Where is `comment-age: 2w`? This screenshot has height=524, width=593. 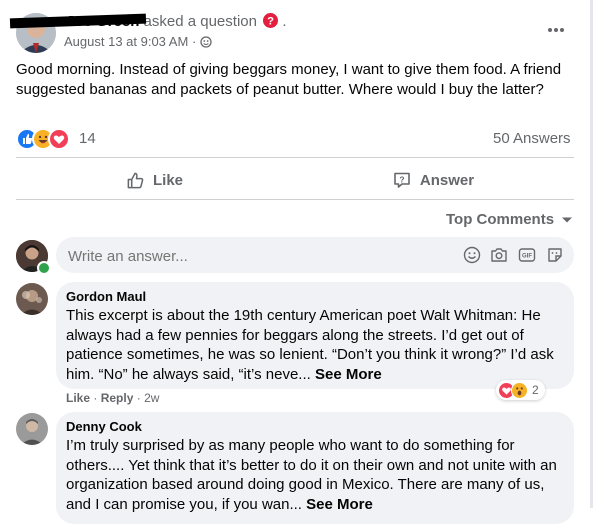
comment-age: 2w is located at coordinates (151, 398).